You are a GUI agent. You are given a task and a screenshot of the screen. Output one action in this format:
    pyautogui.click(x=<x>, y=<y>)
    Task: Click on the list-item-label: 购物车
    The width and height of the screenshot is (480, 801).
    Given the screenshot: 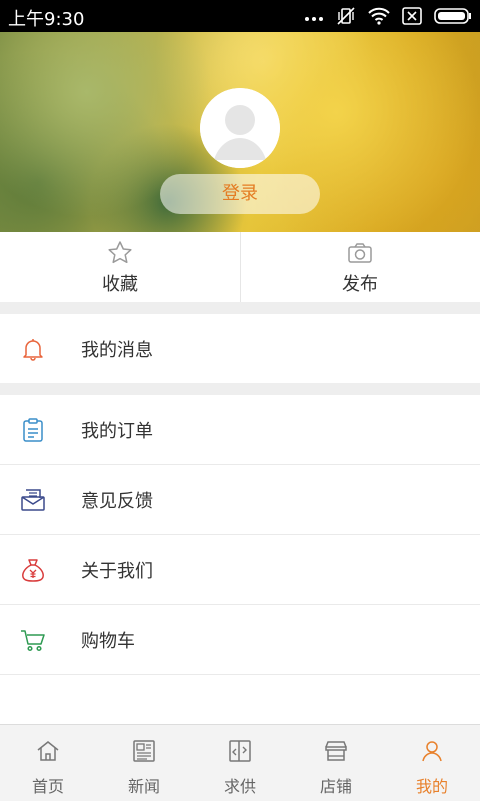 What is the action you would take?
    pyautogui.click(x=108, y=641)
    